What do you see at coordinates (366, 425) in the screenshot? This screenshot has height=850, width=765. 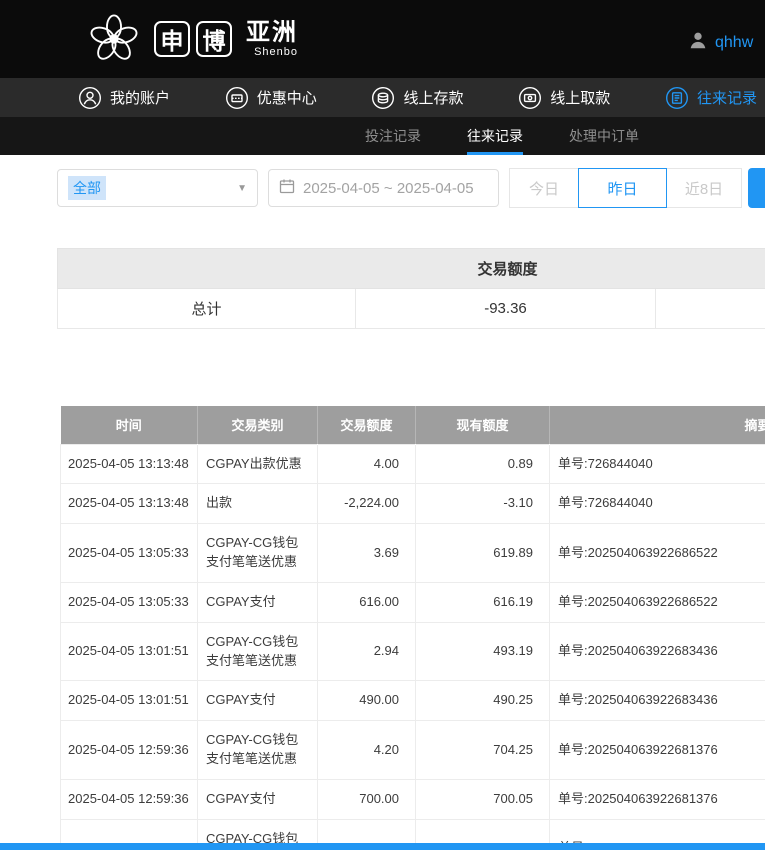 I see `col-header-amount: 交易额度` at bounding box center [366, 425].